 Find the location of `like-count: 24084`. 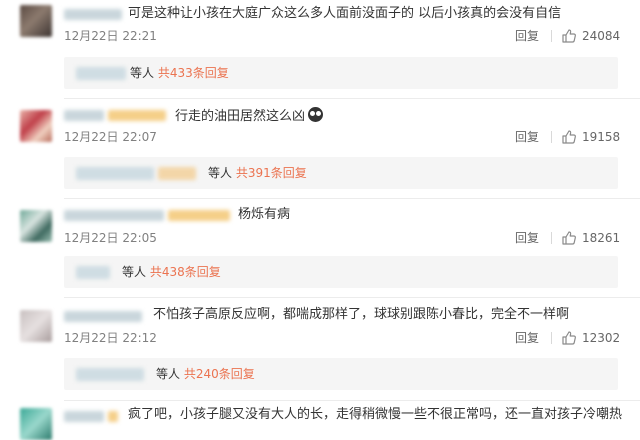

like-count: 24084 is located at coordinates (601, 36).